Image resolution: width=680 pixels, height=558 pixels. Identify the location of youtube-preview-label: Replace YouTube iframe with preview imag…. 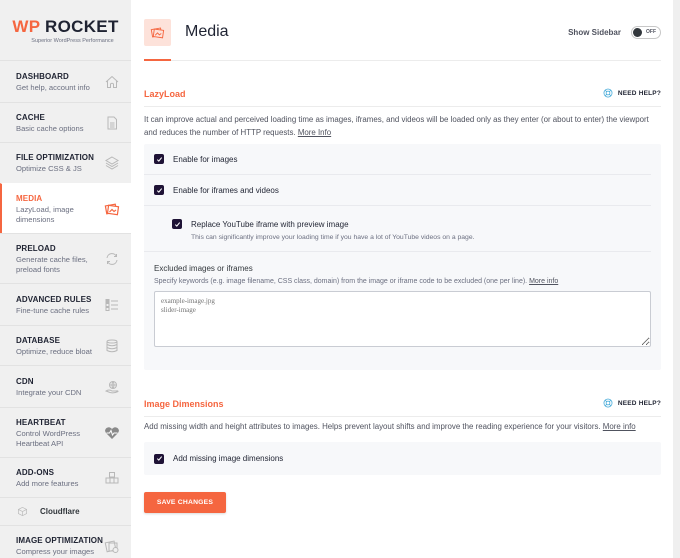
(270, 224).